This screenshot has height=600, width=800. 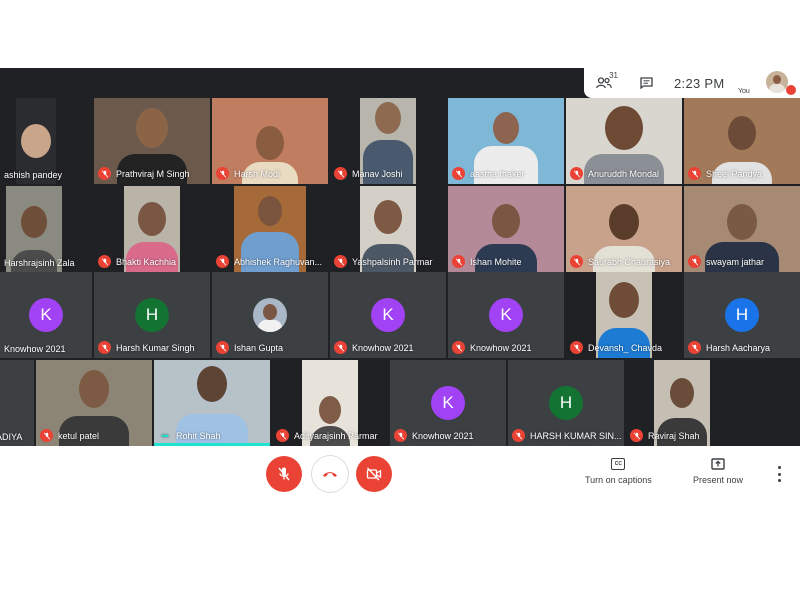 I want to click on avatar, so click(x=270, y=315).